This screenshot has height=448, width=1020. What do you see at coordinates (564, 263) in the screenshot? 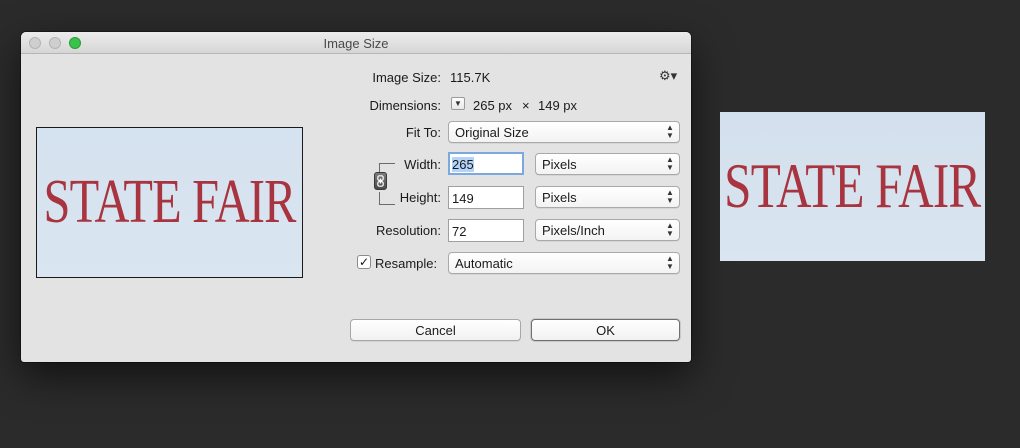
I see `resample-select: Automatic ▲ ▼` at bounding box center [564, 263].